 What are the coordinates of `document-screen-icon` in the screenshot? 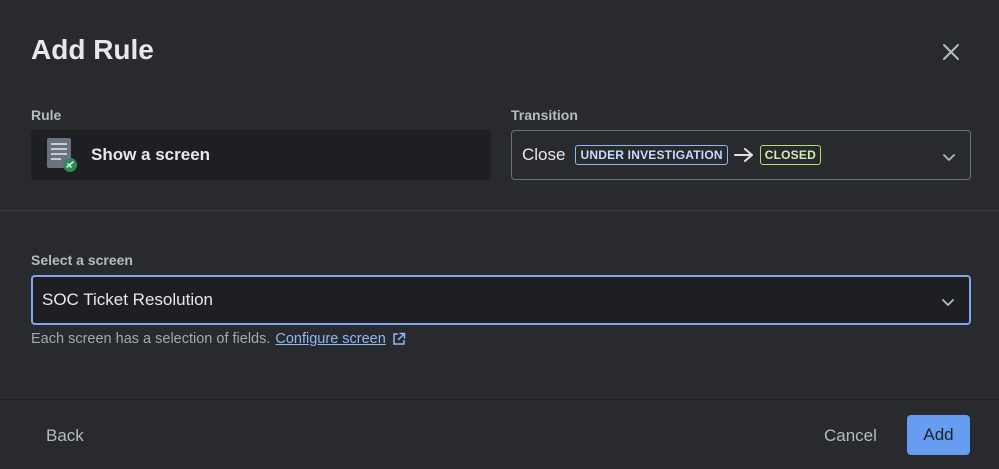 It's located at (61, 155).